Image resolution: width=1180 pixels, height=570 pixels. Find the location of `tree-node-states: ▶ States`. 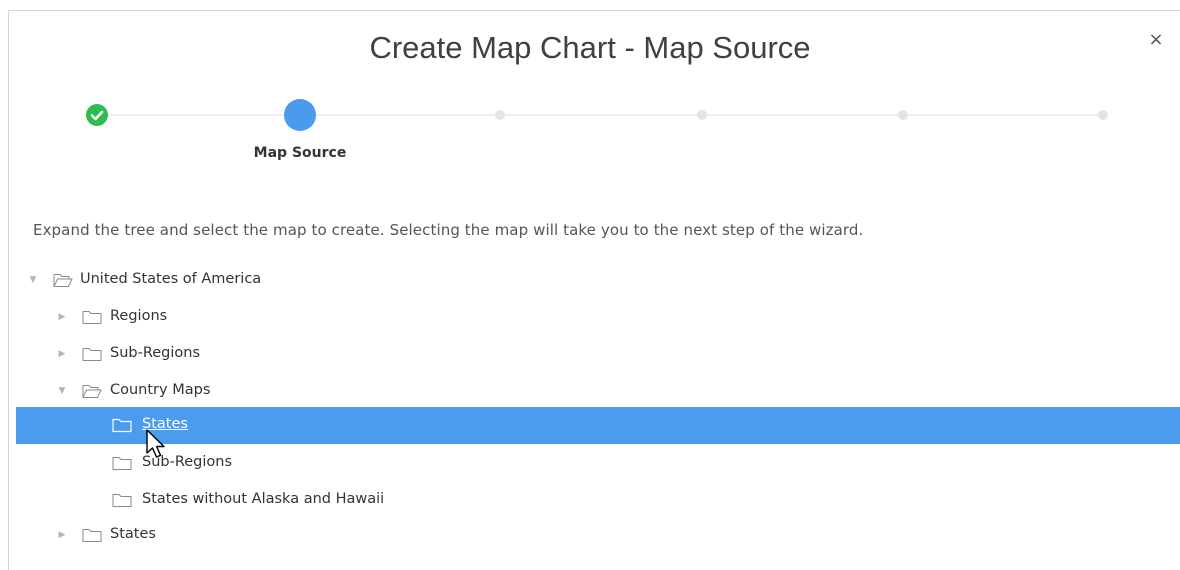

tree-node-states: ▶ States is located at coordinates (598, 535).